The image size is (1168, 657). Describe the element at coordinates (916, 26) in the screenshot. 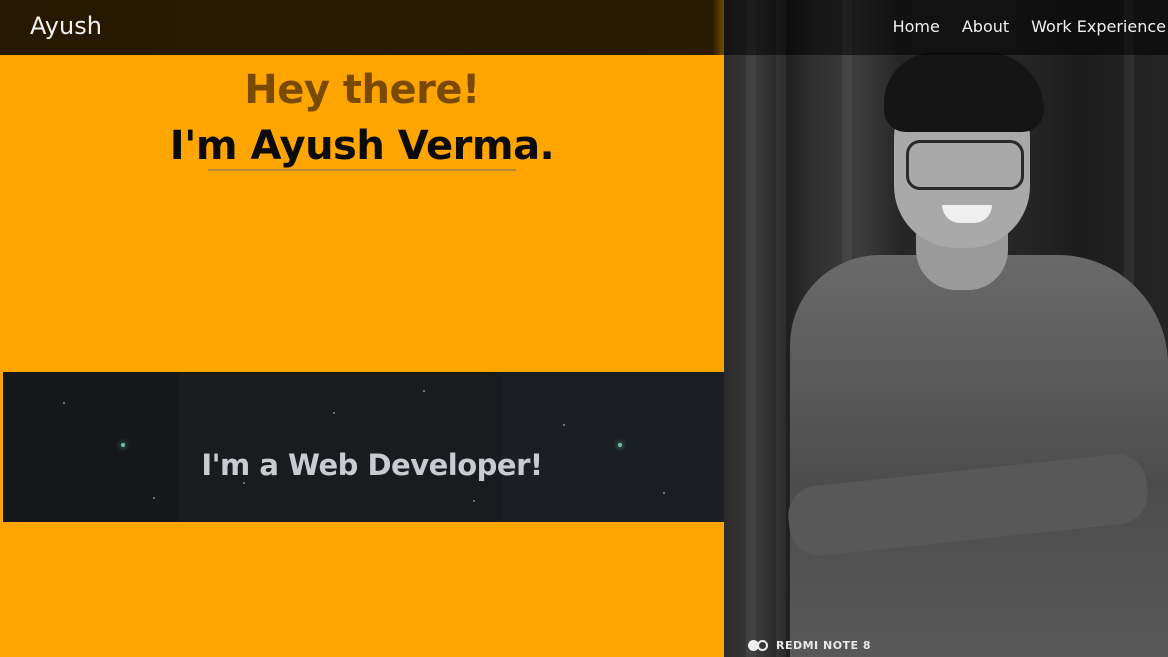

I see `nav-link-home: Home` at that location.